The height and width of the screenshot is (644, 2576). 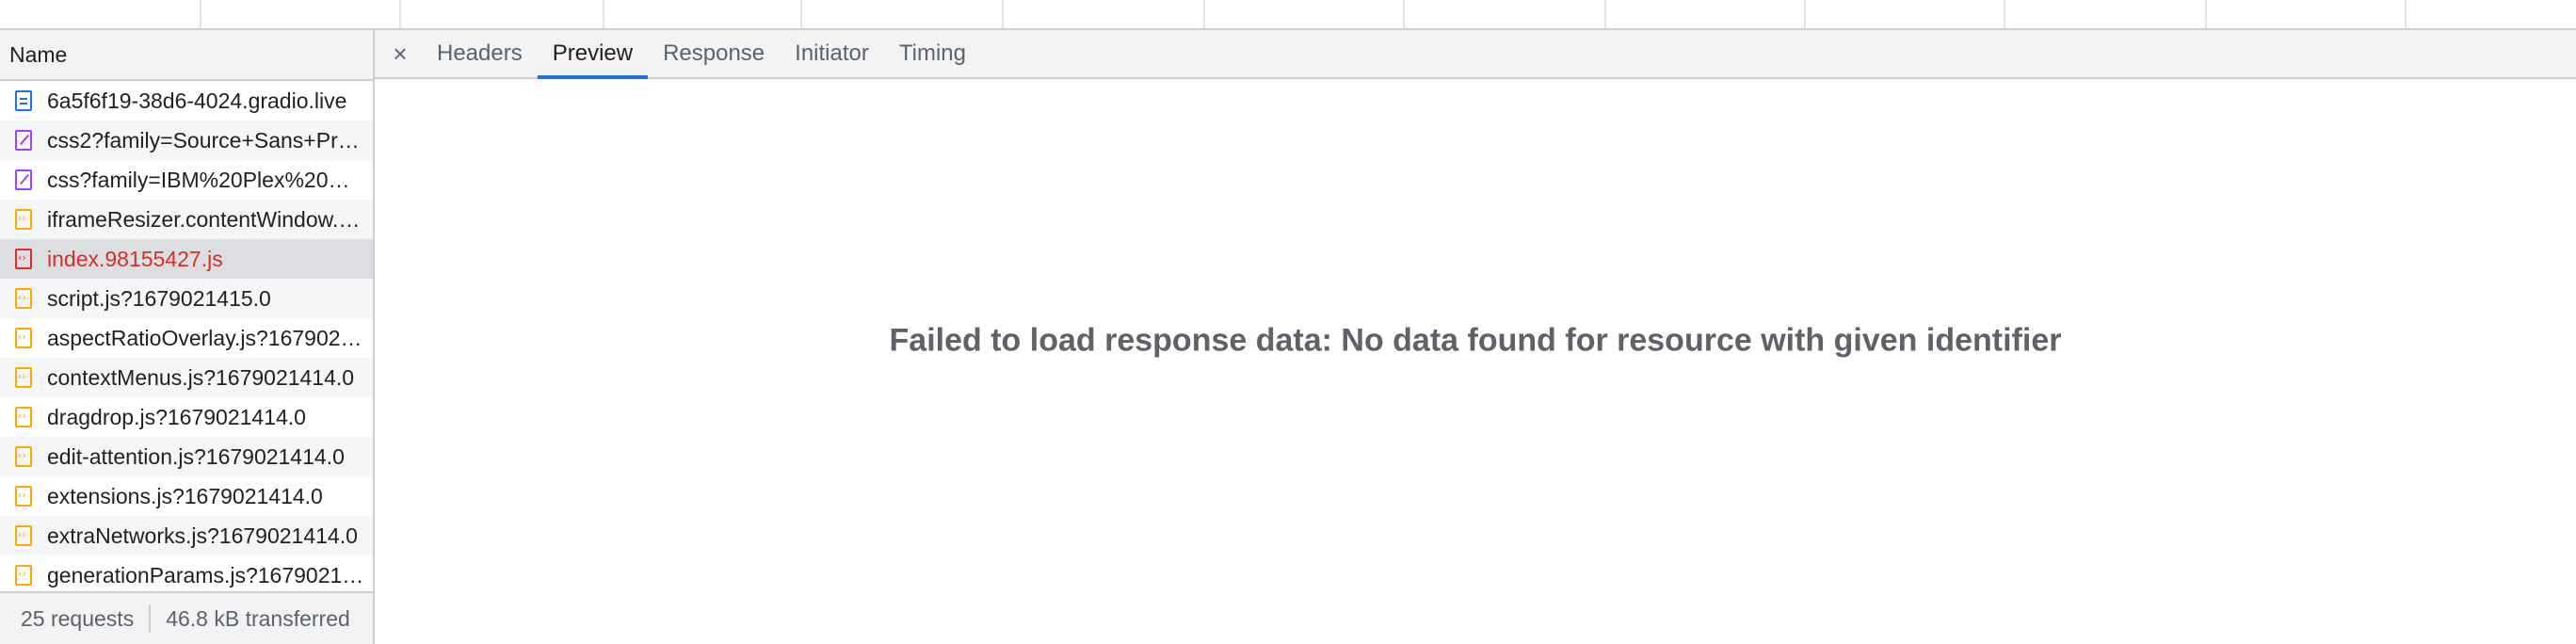 I want to click on close-icon: ×, so click(x=400, y=53).